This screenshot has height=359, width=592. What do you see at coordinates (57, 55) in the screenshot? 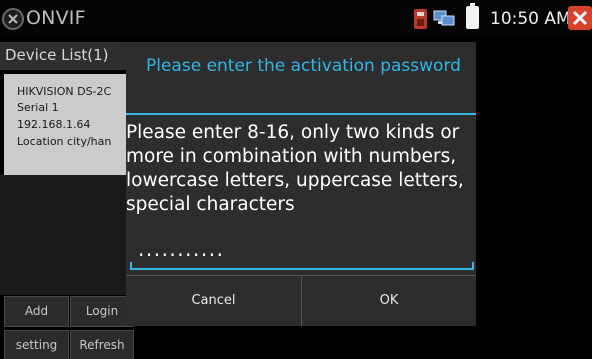
I see `device-list-title: Device List(1)` at bounding box center [57, 55].